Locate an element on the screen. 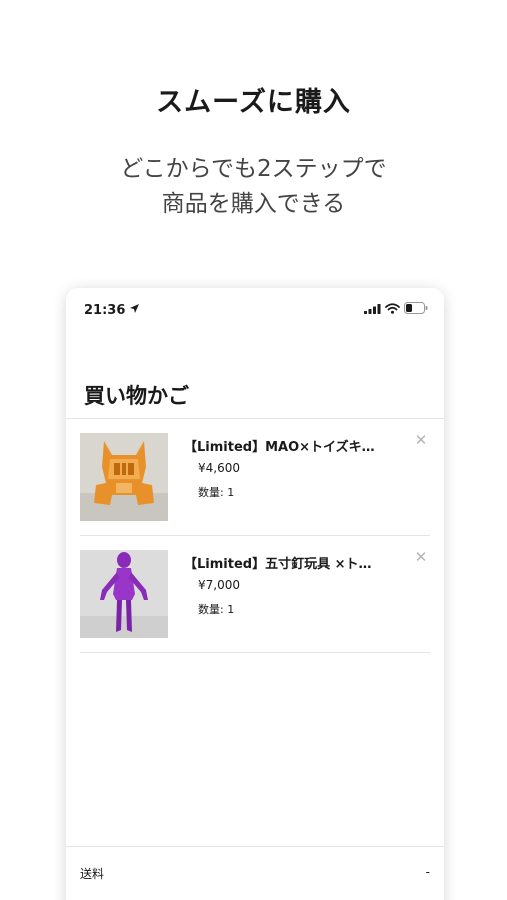 This screenshot has height=900, width=507. battery-icon is located at coordinates (416, 310).